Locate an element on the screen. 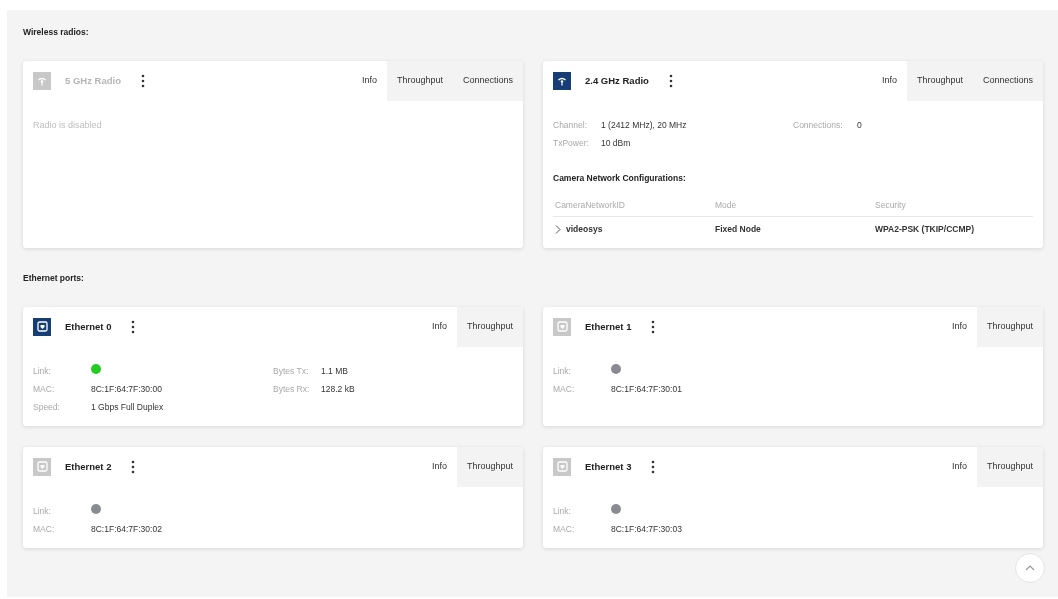  column-header: CameraNetworkID is located at coordinates (590, 205).